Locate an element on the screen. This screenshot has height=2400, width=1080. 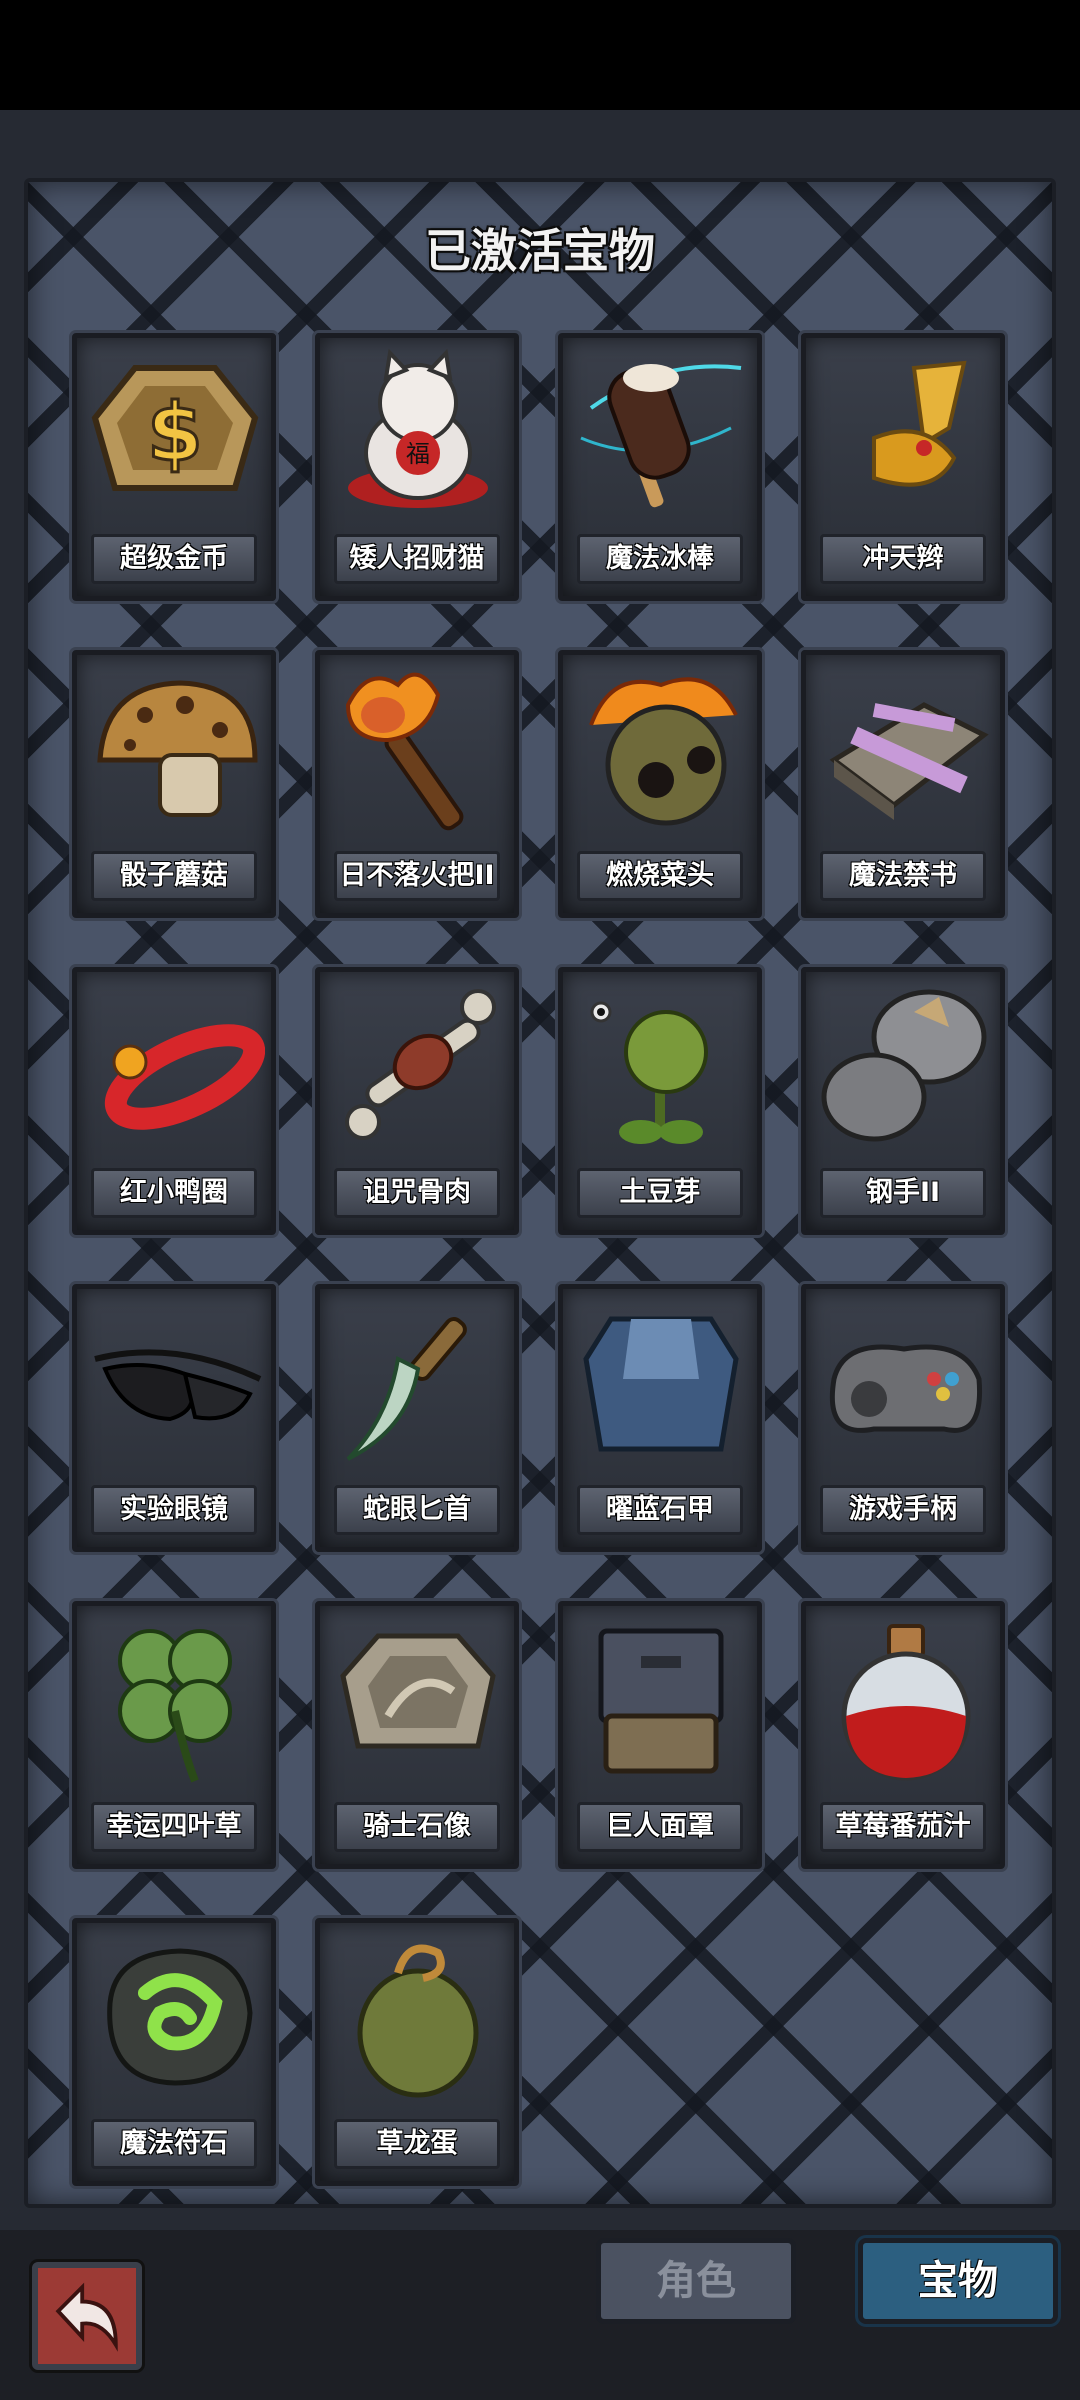
treasure-label: 日不落火把II is located at coordinates (417, 876).